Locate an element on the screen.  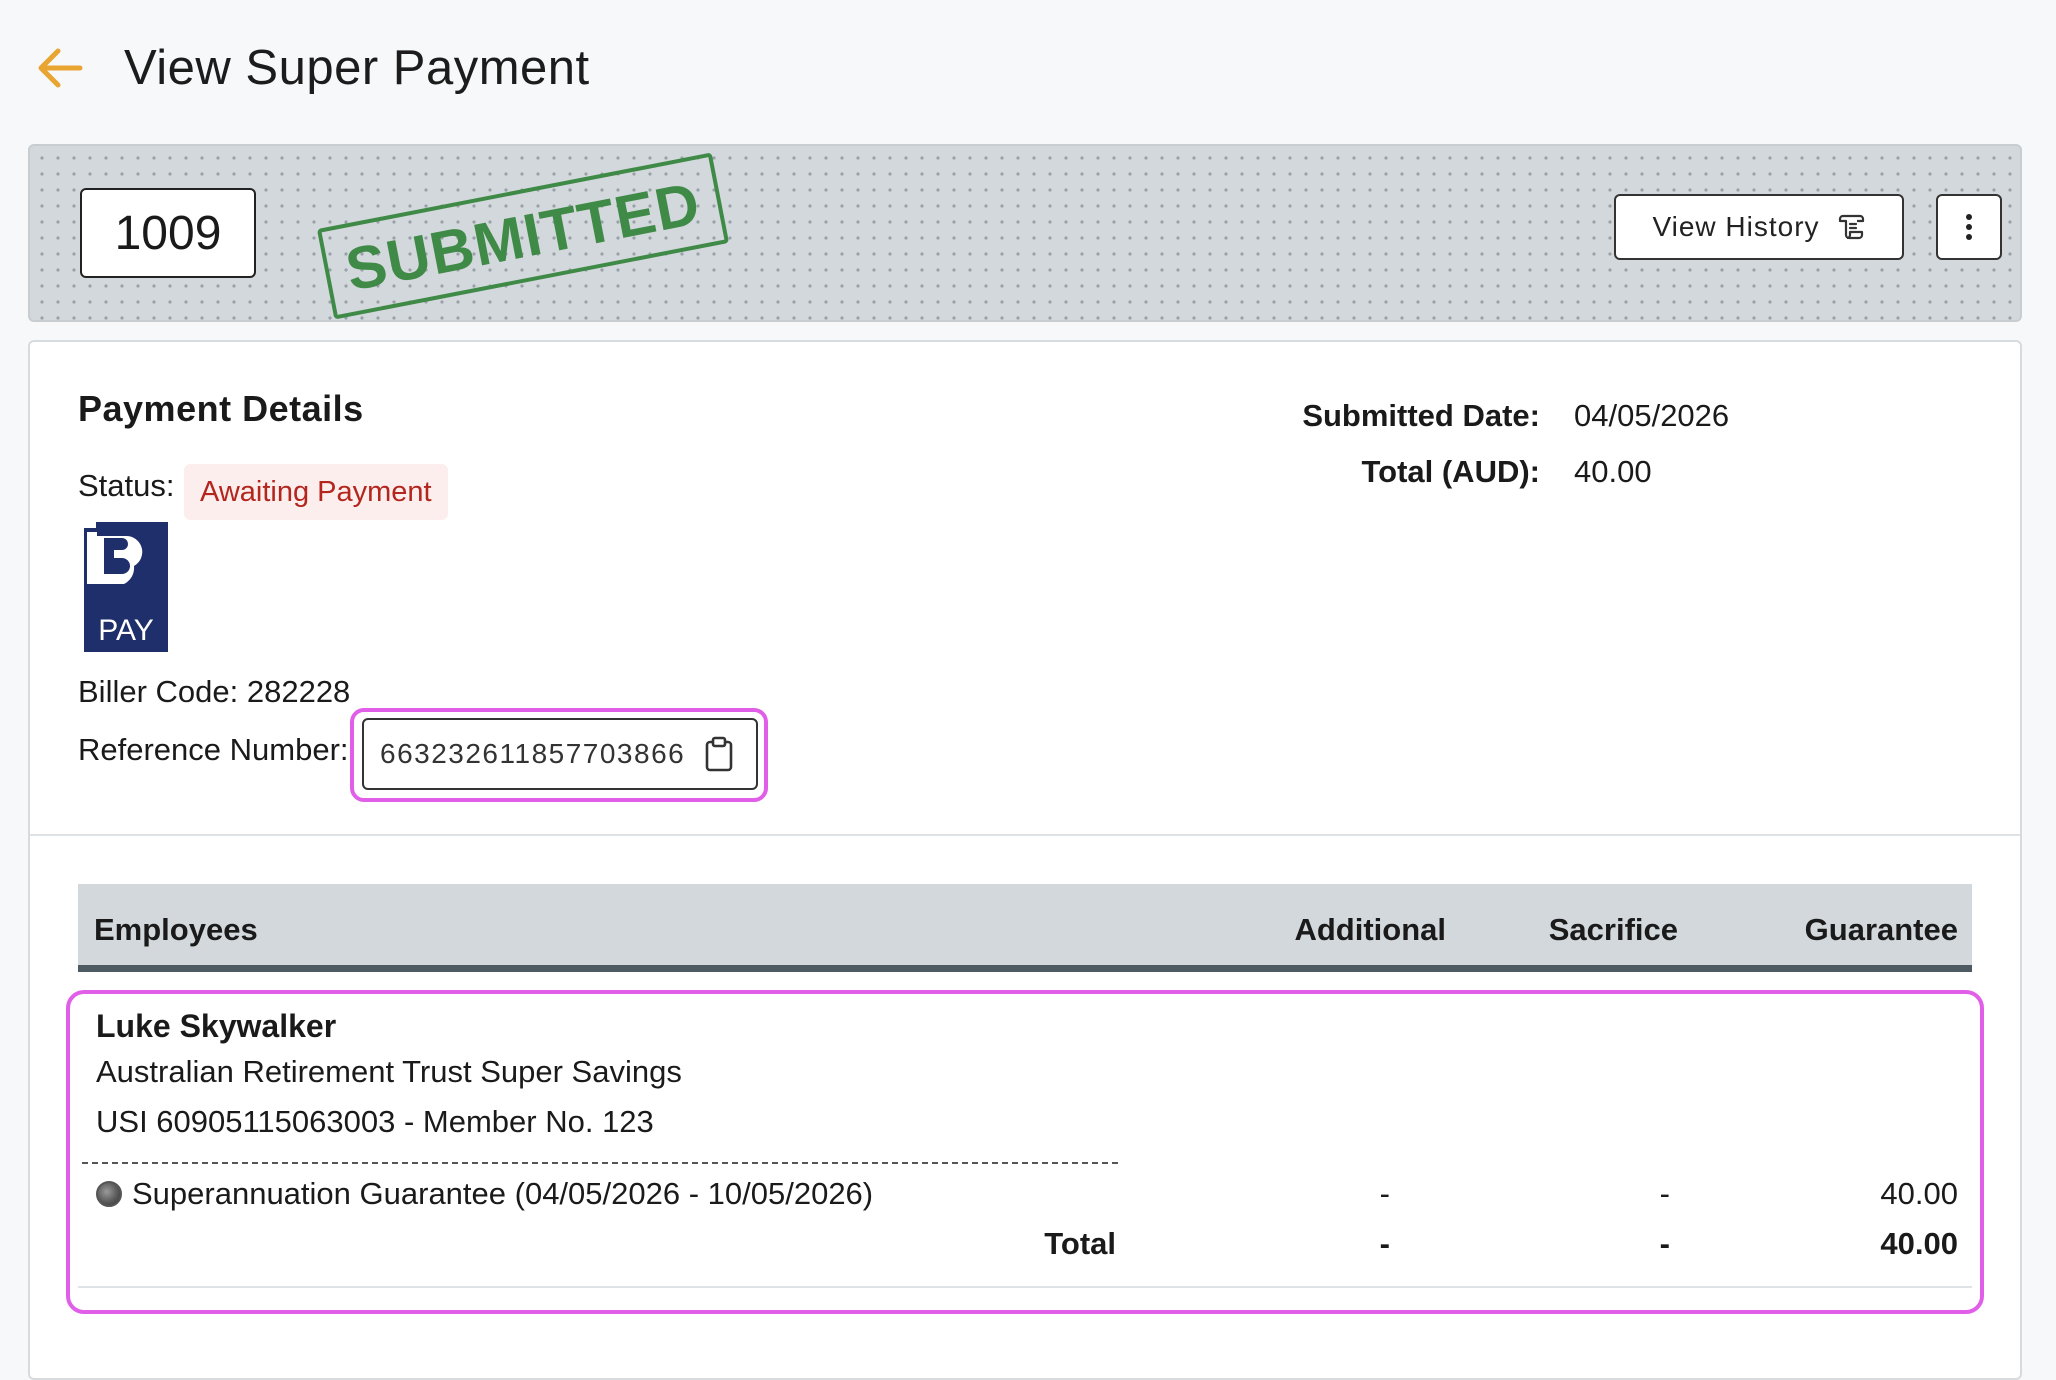
payment-details-title: Payment Details is located at coordinates (221, 408).